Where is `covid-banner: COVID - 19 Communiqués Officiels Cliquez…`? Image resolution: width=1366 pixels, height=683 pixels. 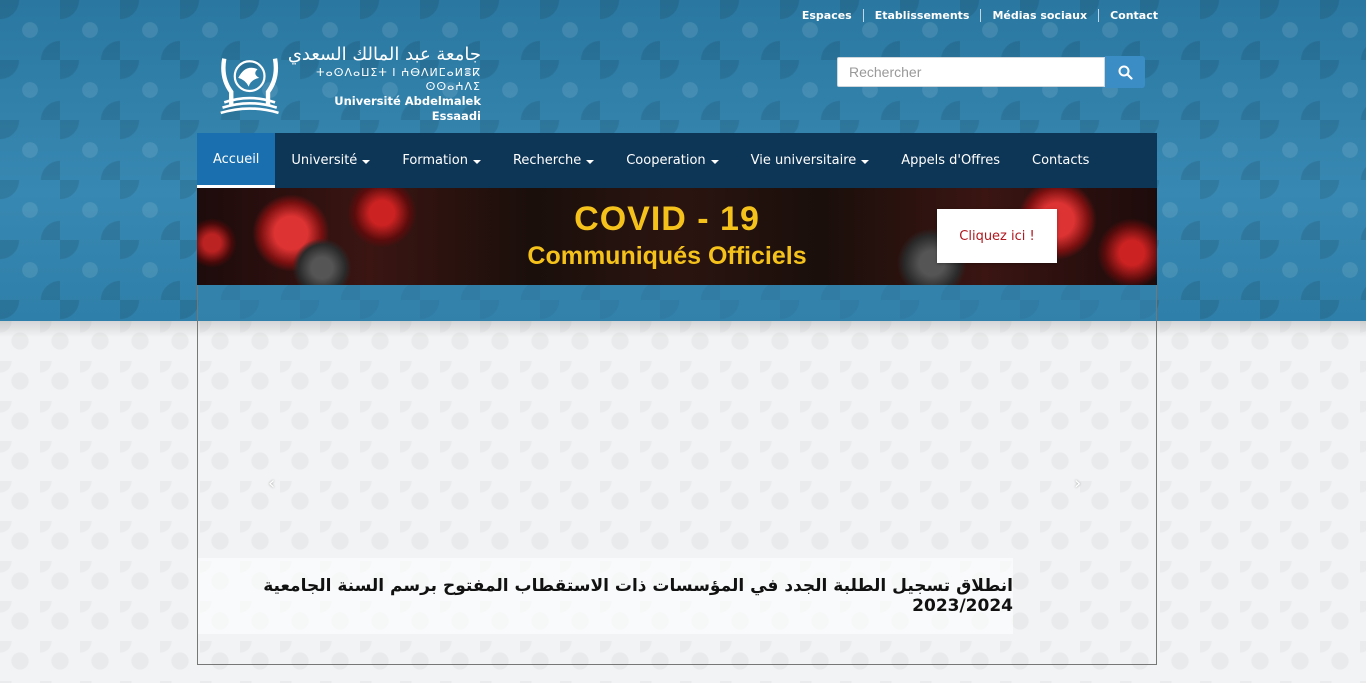 covid-banner: COVID - 19 Communiqués Officiels Cliquez… is located at coordinates (677, 236).